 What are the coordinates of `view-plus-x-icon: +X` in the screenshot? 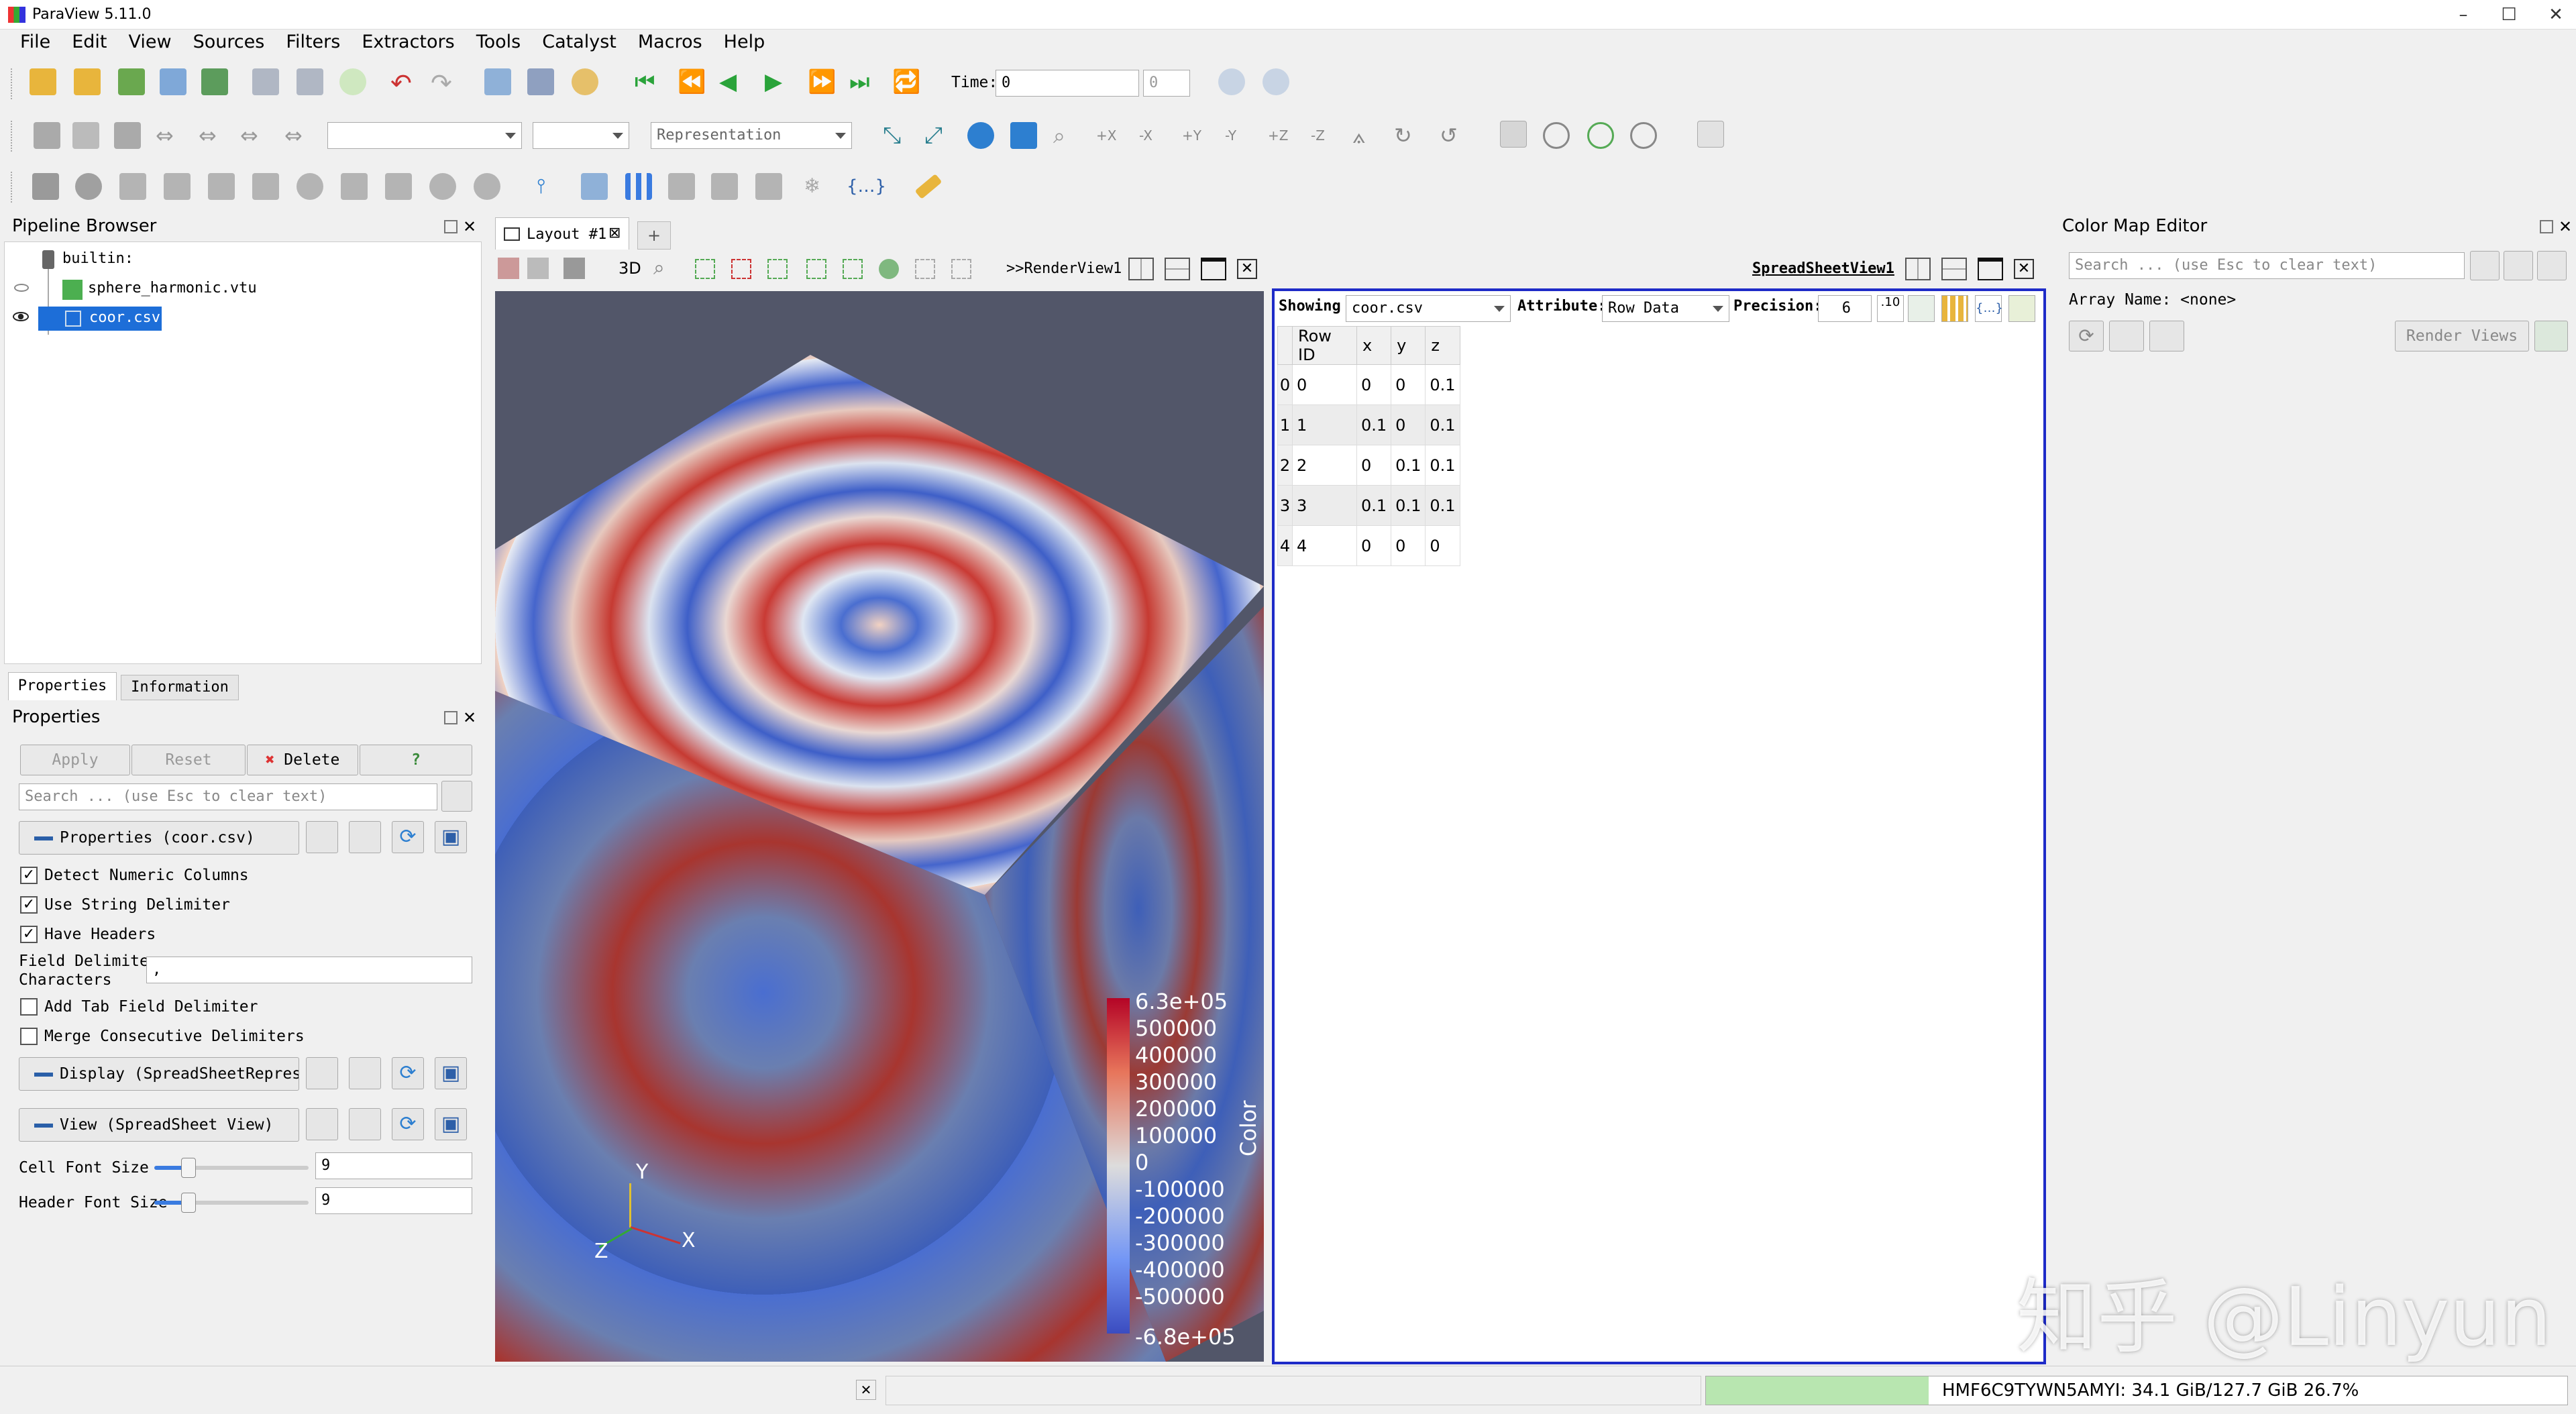 It's located at (1109, 135).